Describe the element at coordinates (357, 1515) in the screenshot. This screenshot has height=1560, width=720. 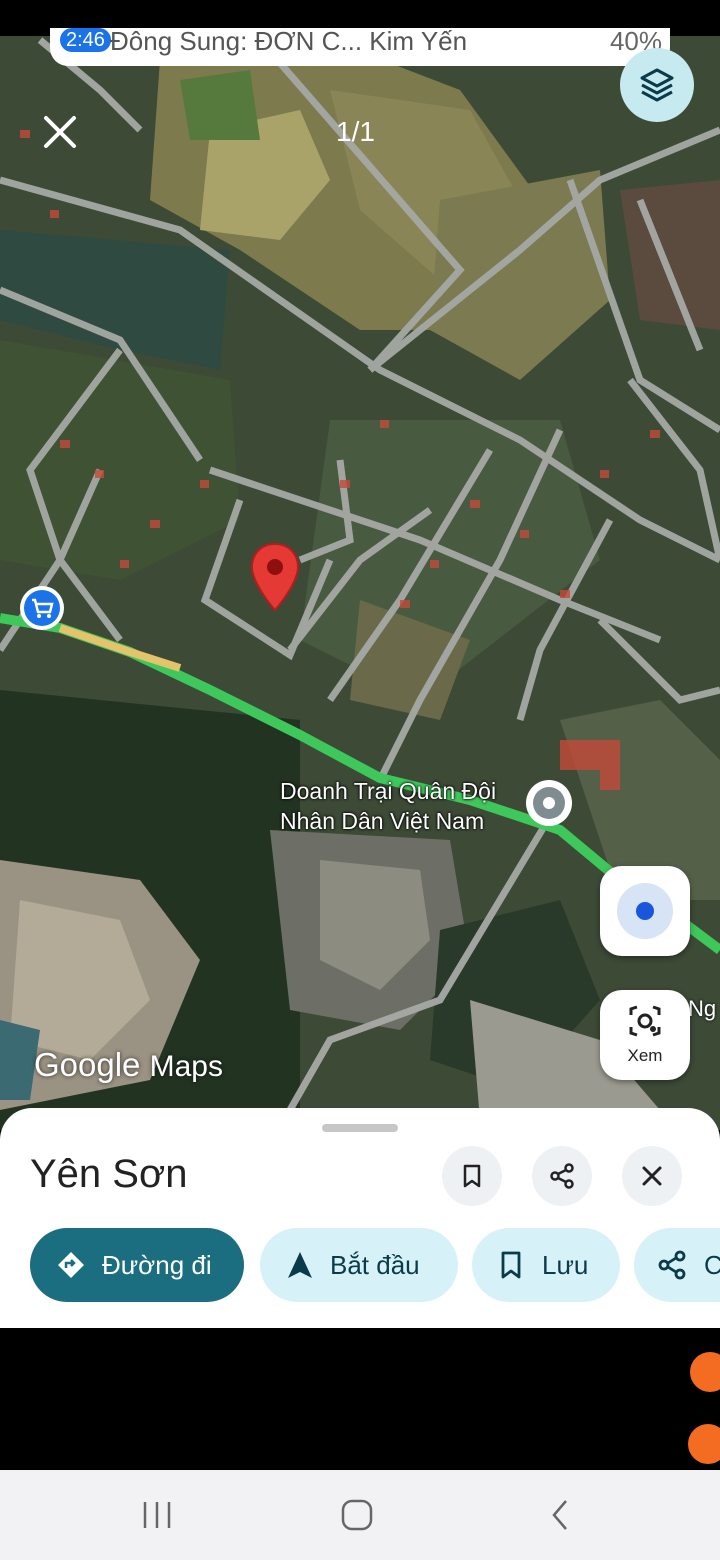
I see `home-icon` at that location.